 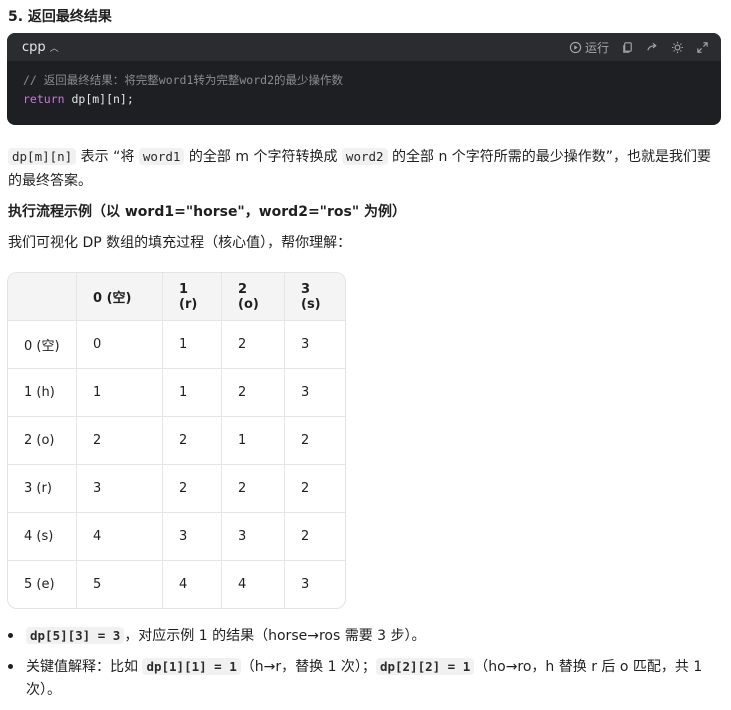 I want to click on language-label: cpp, so click(x=34, y=47).